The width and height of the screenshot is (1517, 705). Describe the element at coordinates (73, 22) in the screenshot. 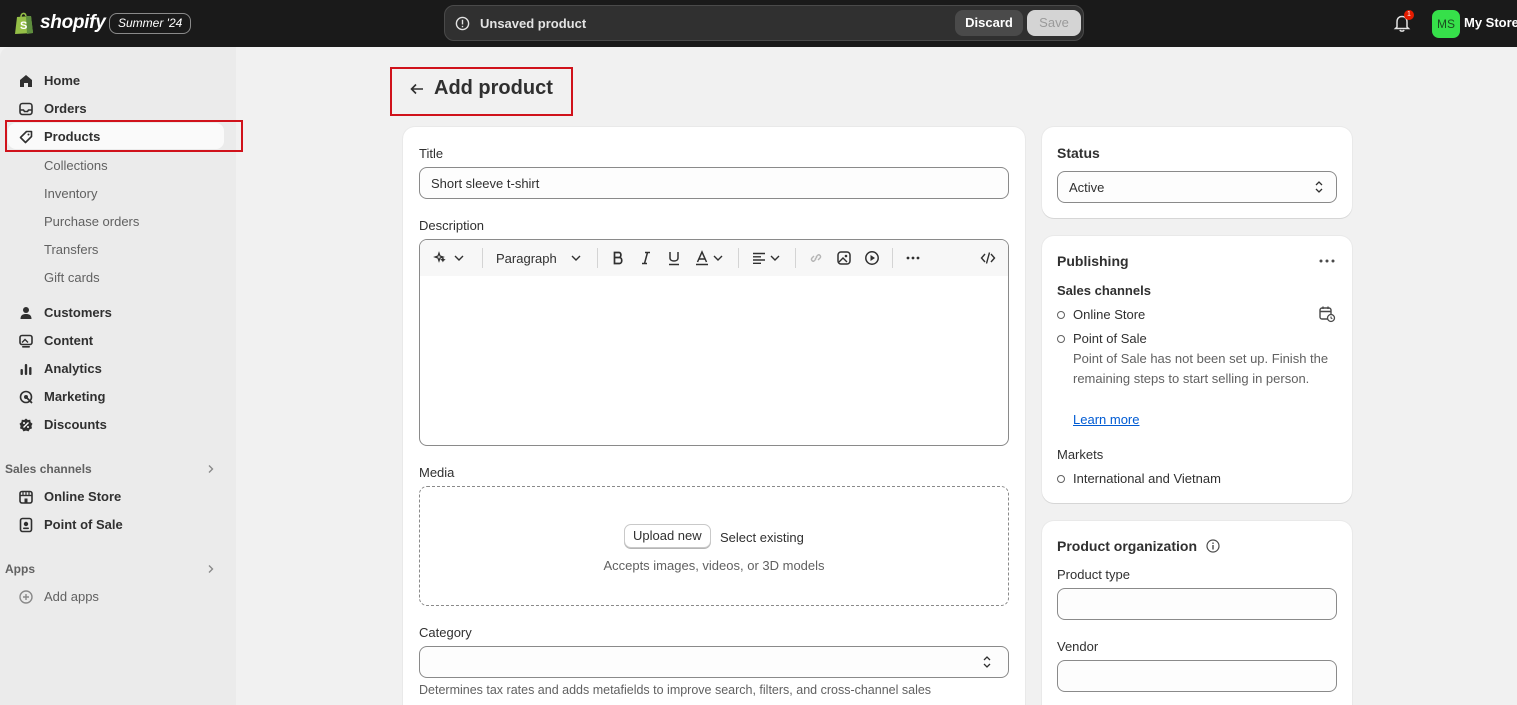

I see `brand-name: shopify` at that location.